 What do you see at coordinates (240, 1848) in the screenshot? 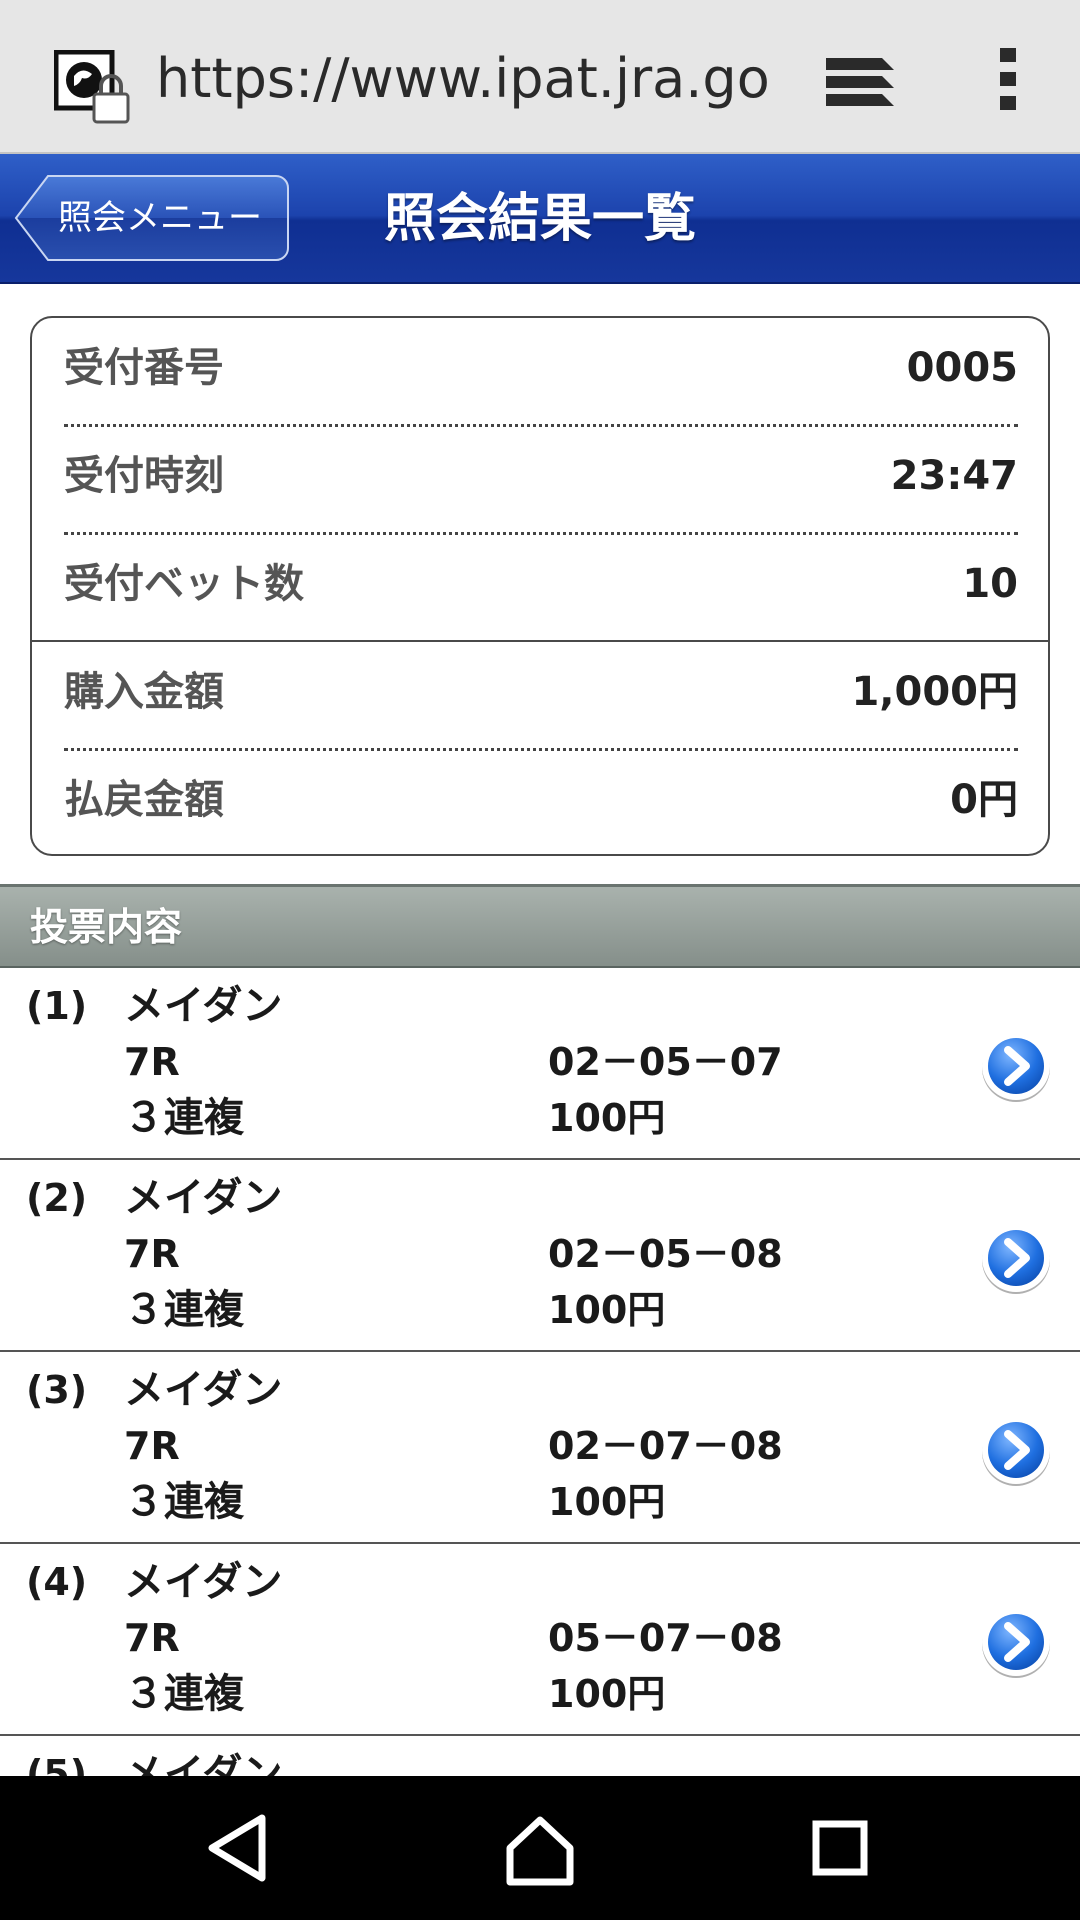
I see `back-triangle-icon` at bounding box center [240, 1848].